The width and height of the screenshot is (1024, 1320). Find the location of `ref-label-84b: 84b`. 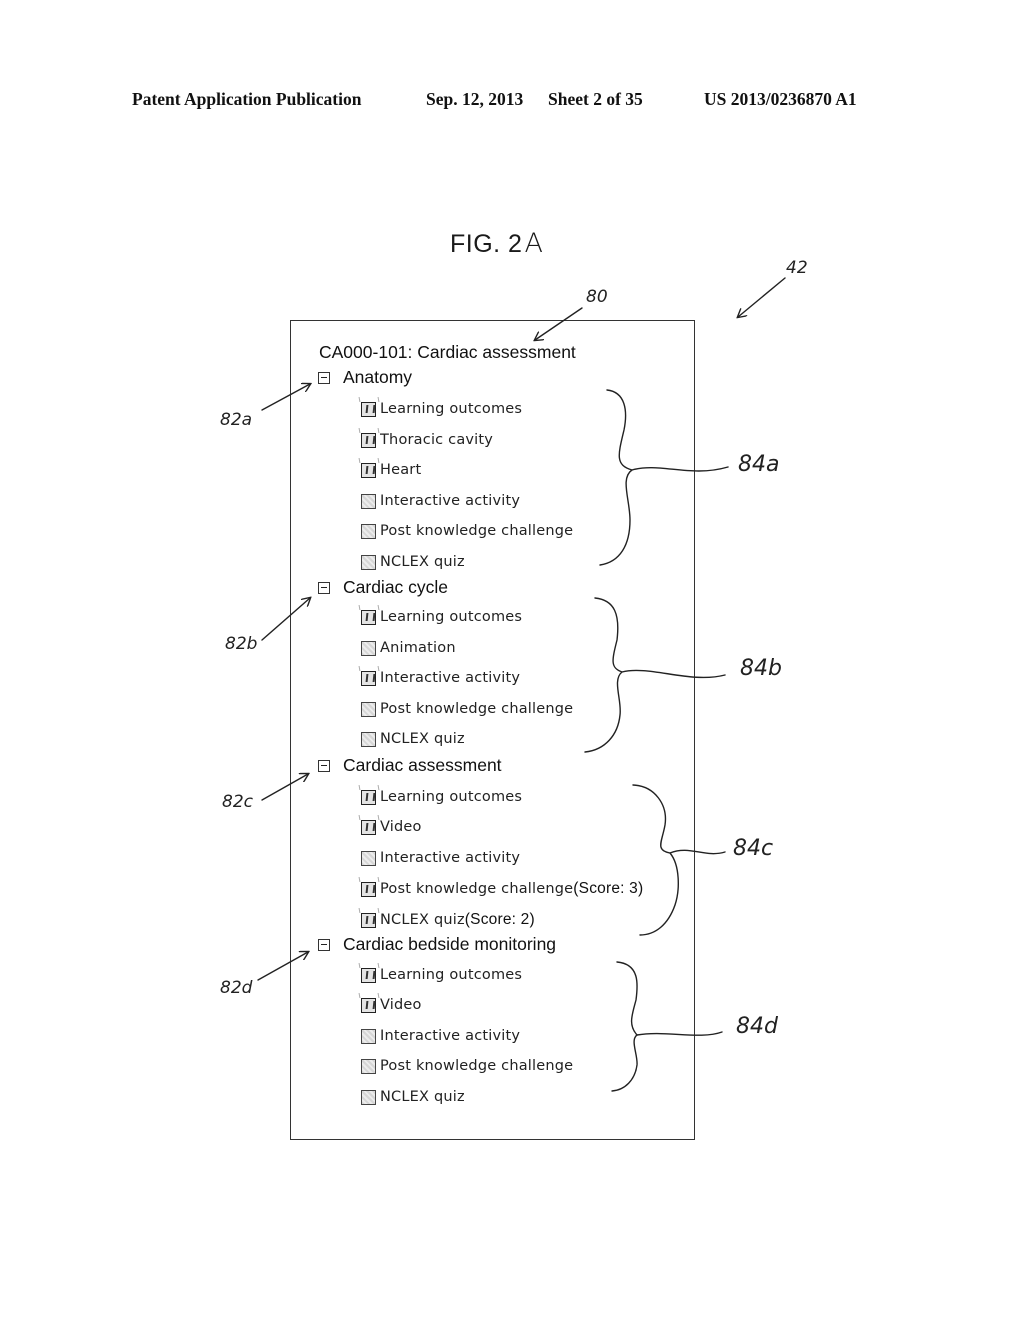

ref-label-84b: 84b is located at coordinates (761, 668).